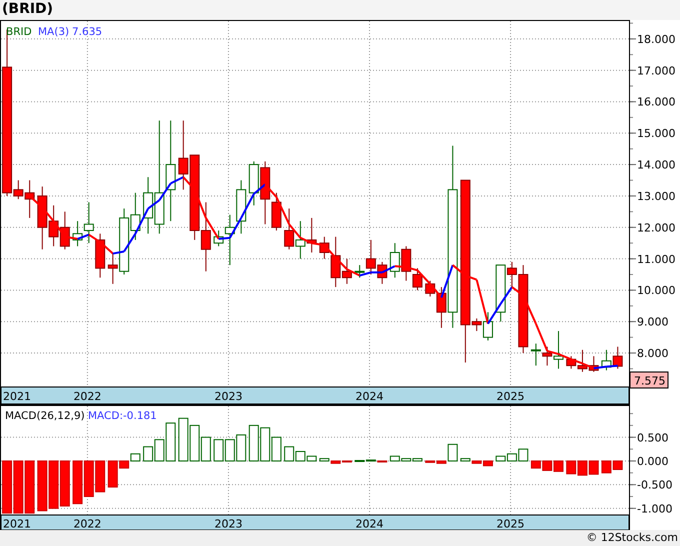 The image size is (680, 546). I want to click on price-axis-label: 9.000, so click(652, 322).